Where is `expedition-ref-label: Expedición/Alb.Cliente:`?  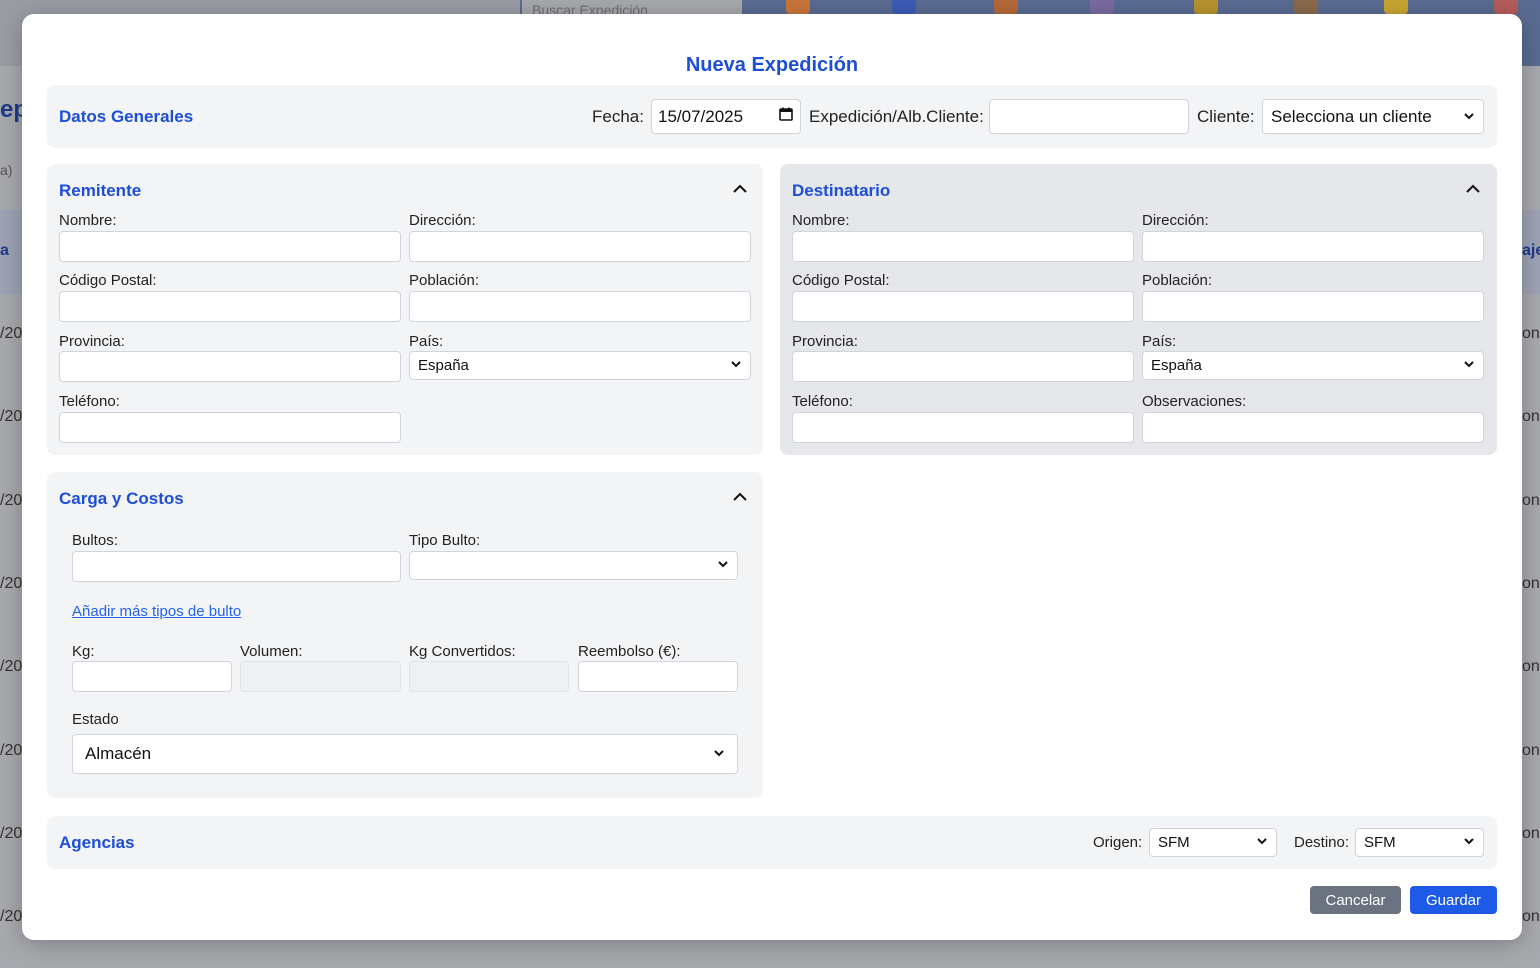 expedition-ref-label: Expedición/Alb.Cliente: is located at coordinates (896, 116).